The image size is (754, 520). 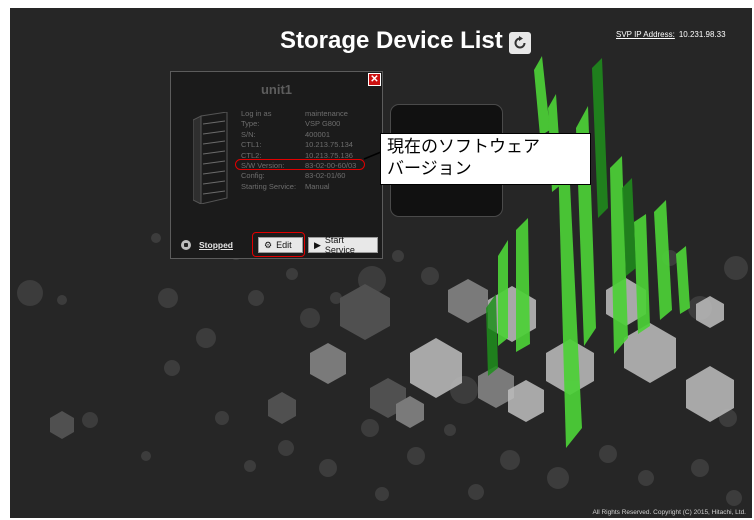 What do you see at coordinates (429, 168) in the screenshot?
I see `callout-line-2: バージョン` at bounding box center [429, 168].